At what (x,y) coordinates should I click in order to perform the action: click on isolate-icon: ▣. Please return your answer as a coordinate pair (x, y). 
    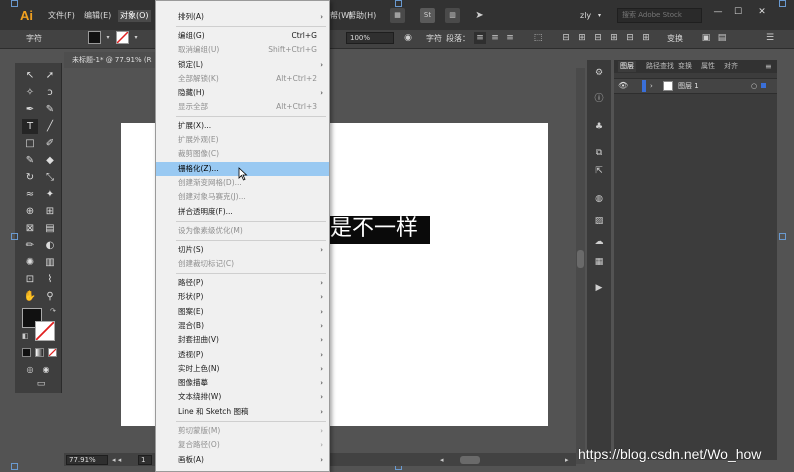
    Looking at the image, I should click on (706, 38).